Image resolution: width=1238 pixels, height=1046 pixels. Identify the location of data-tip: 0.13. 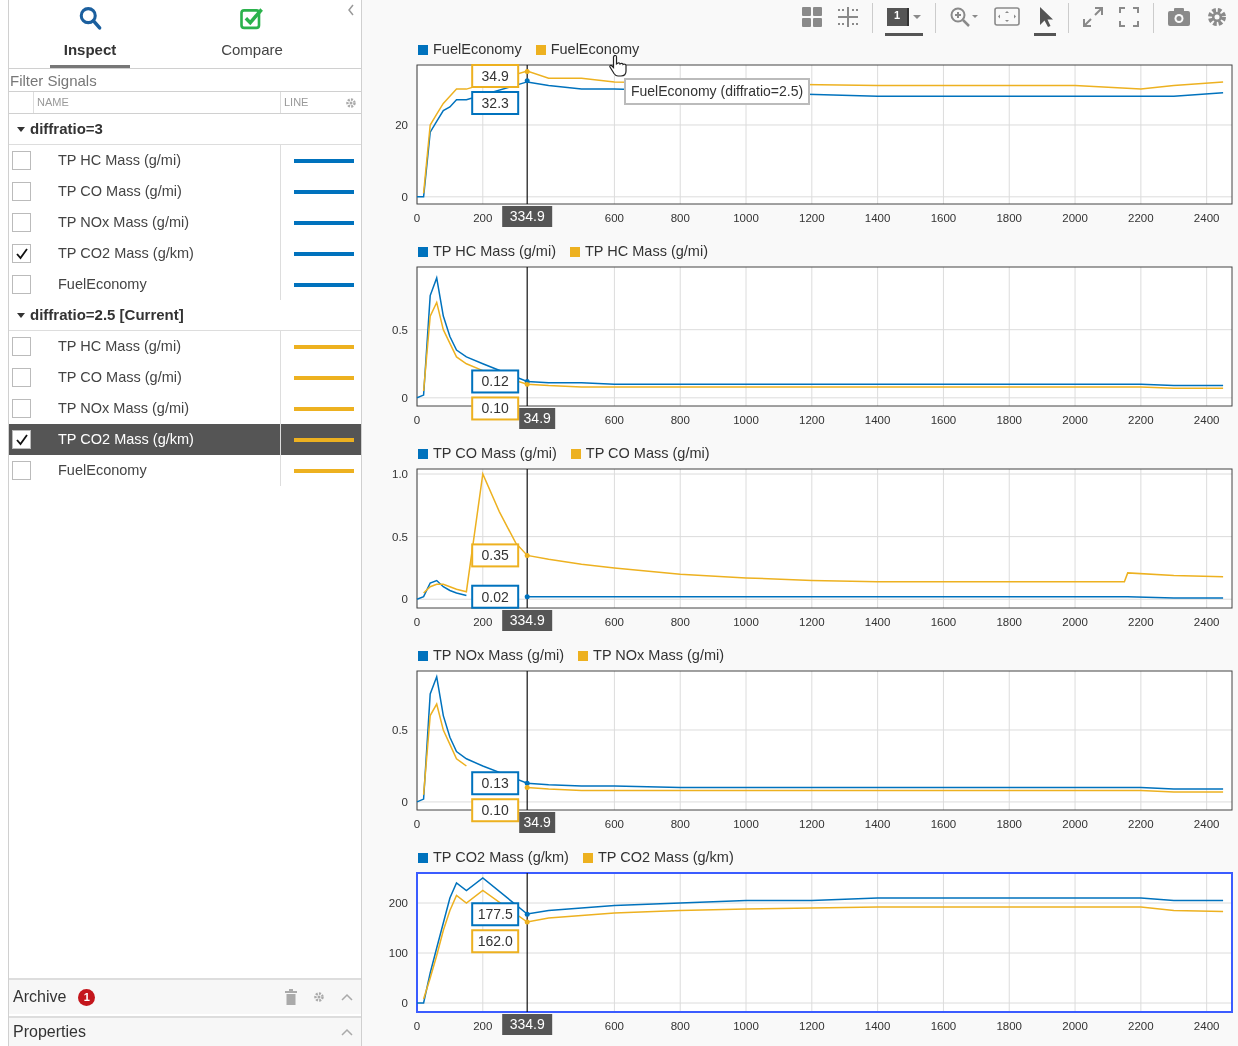
(495, 783).